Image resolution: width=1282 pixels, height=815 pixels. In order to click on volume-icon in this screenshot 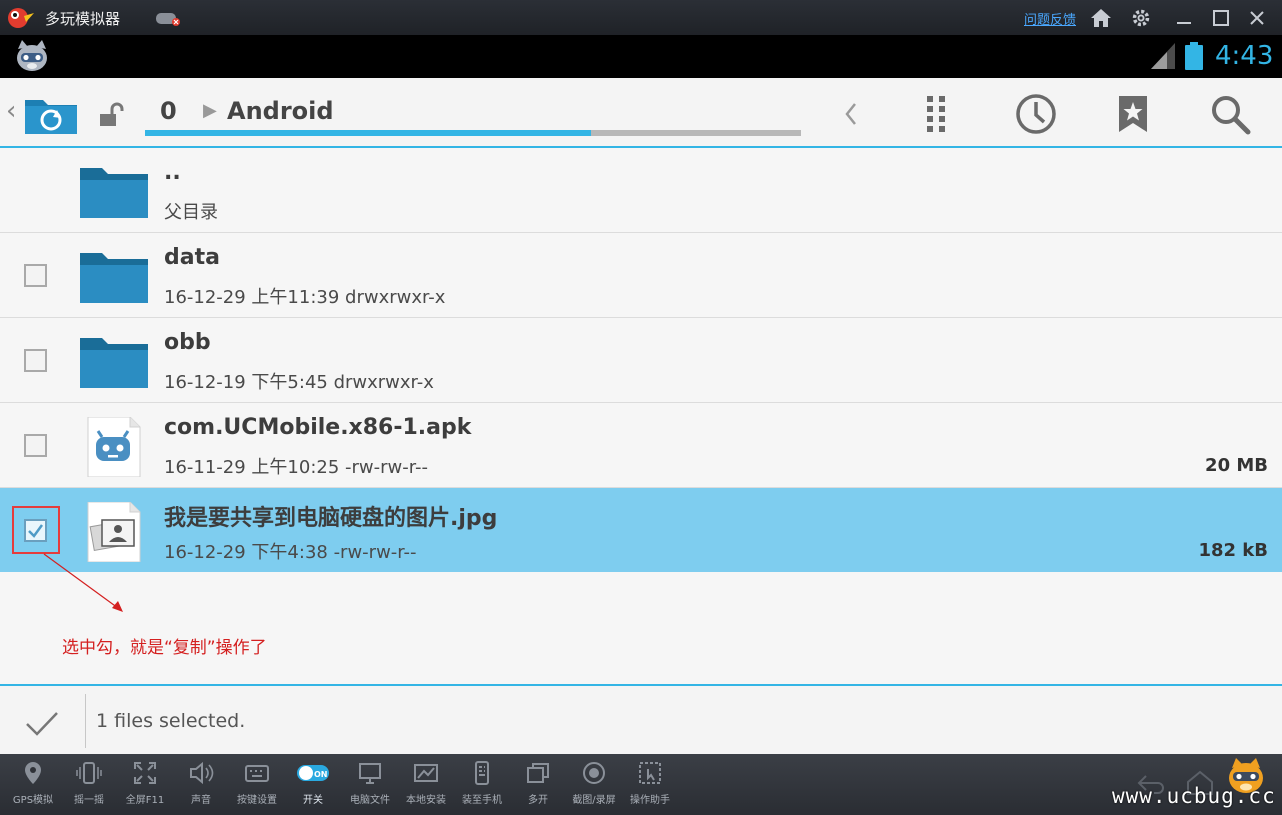, I will do `click(202, 773)`.